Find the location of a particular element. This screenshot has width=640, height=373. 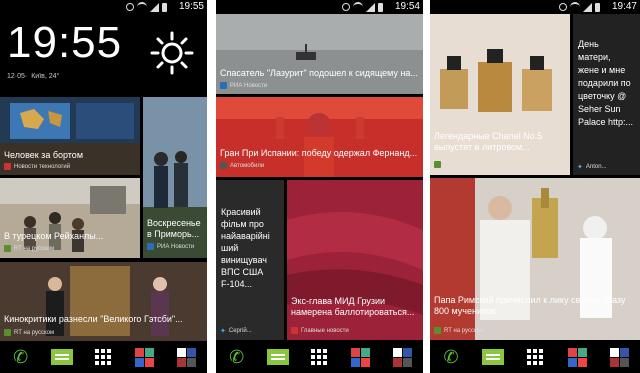

news-tile: В турецком Рейханлы... RT на русском is located at coordinates (70, 218).